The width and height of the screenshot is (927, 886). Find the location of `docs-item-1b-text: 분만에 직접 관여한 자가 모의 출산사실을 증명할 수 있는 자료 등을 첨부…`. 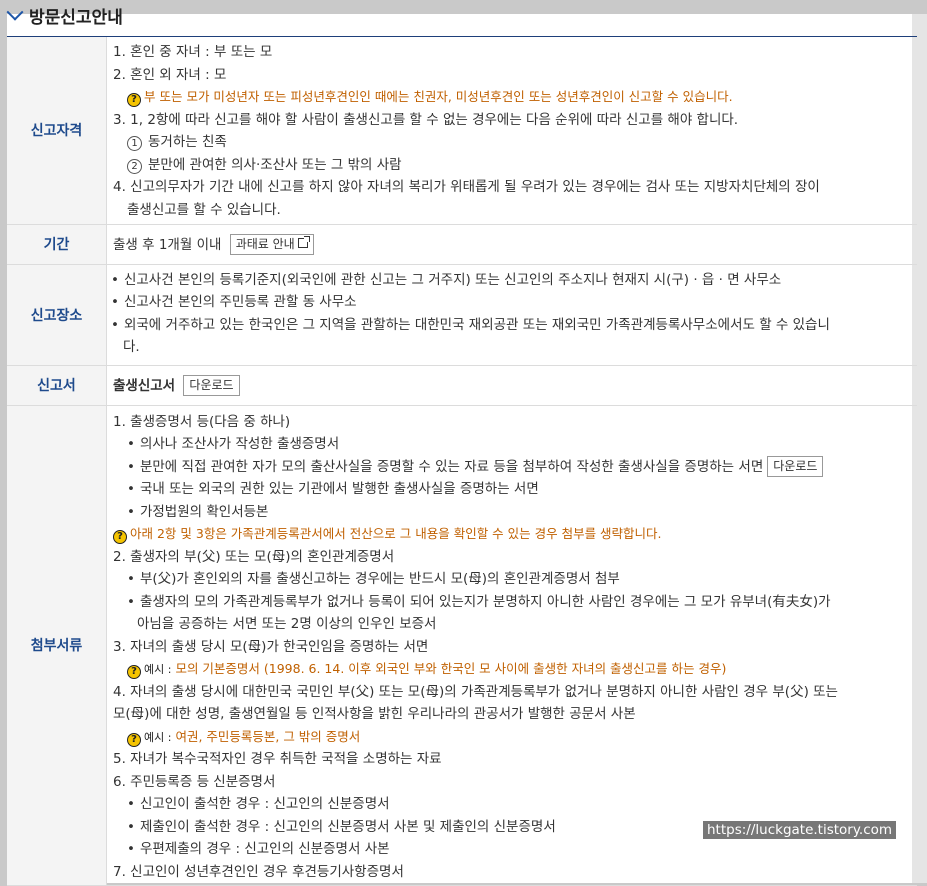

docs-item-1b-text: 분만에 직접 관여한 자가 모의 출산사실을 증명할 수 있는 자료 등을 첨부… is located at coordinates (451, 466).